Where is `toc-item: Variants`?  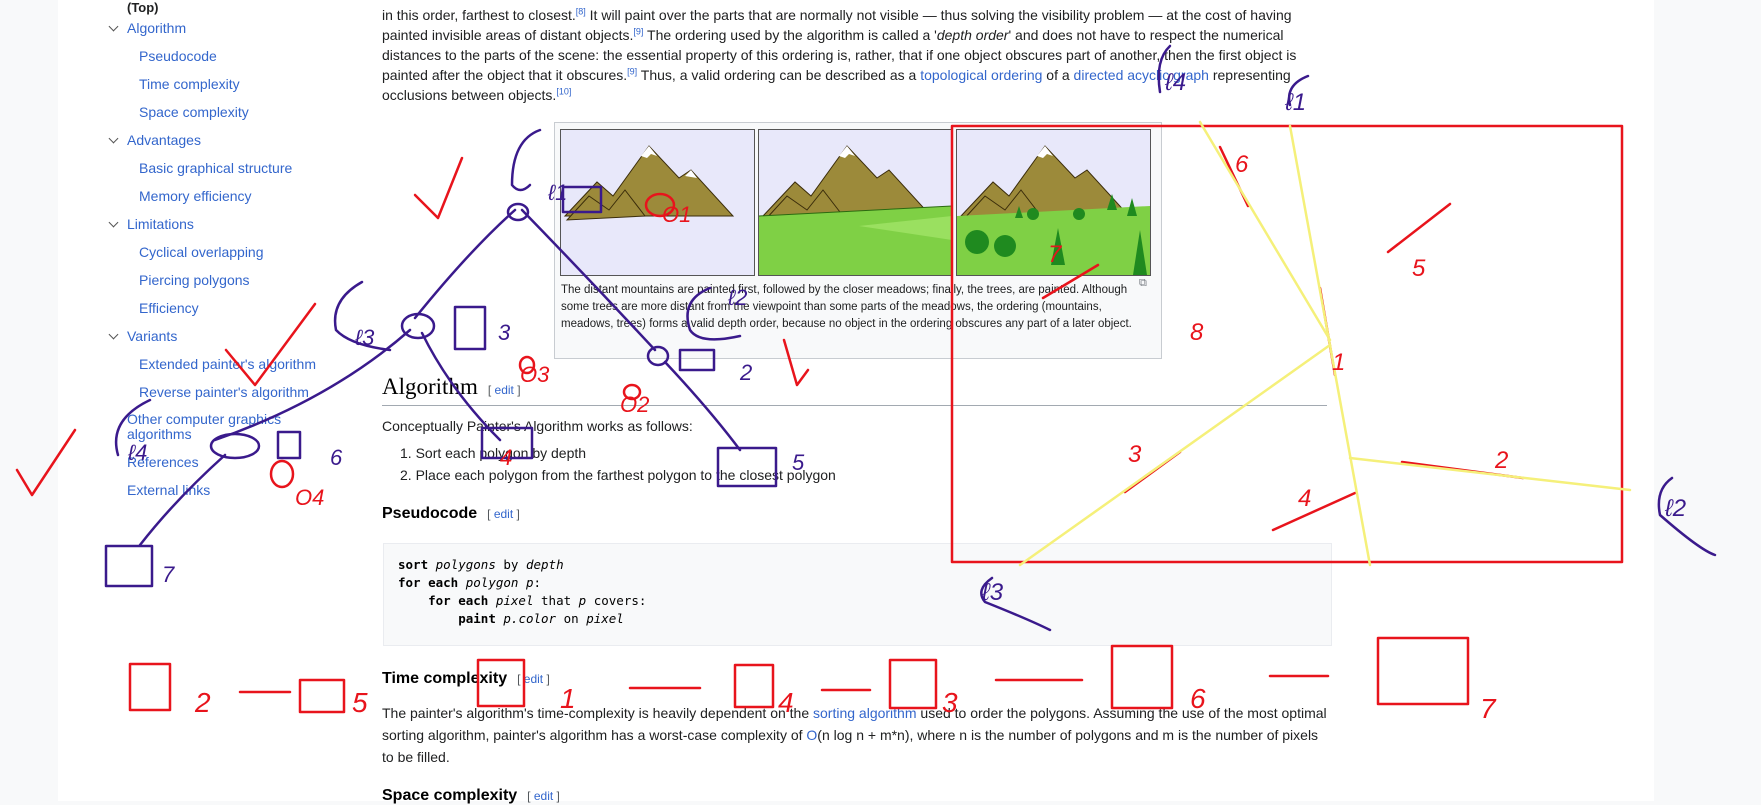 toc-item: Variants is located at coordinates (152, 336).